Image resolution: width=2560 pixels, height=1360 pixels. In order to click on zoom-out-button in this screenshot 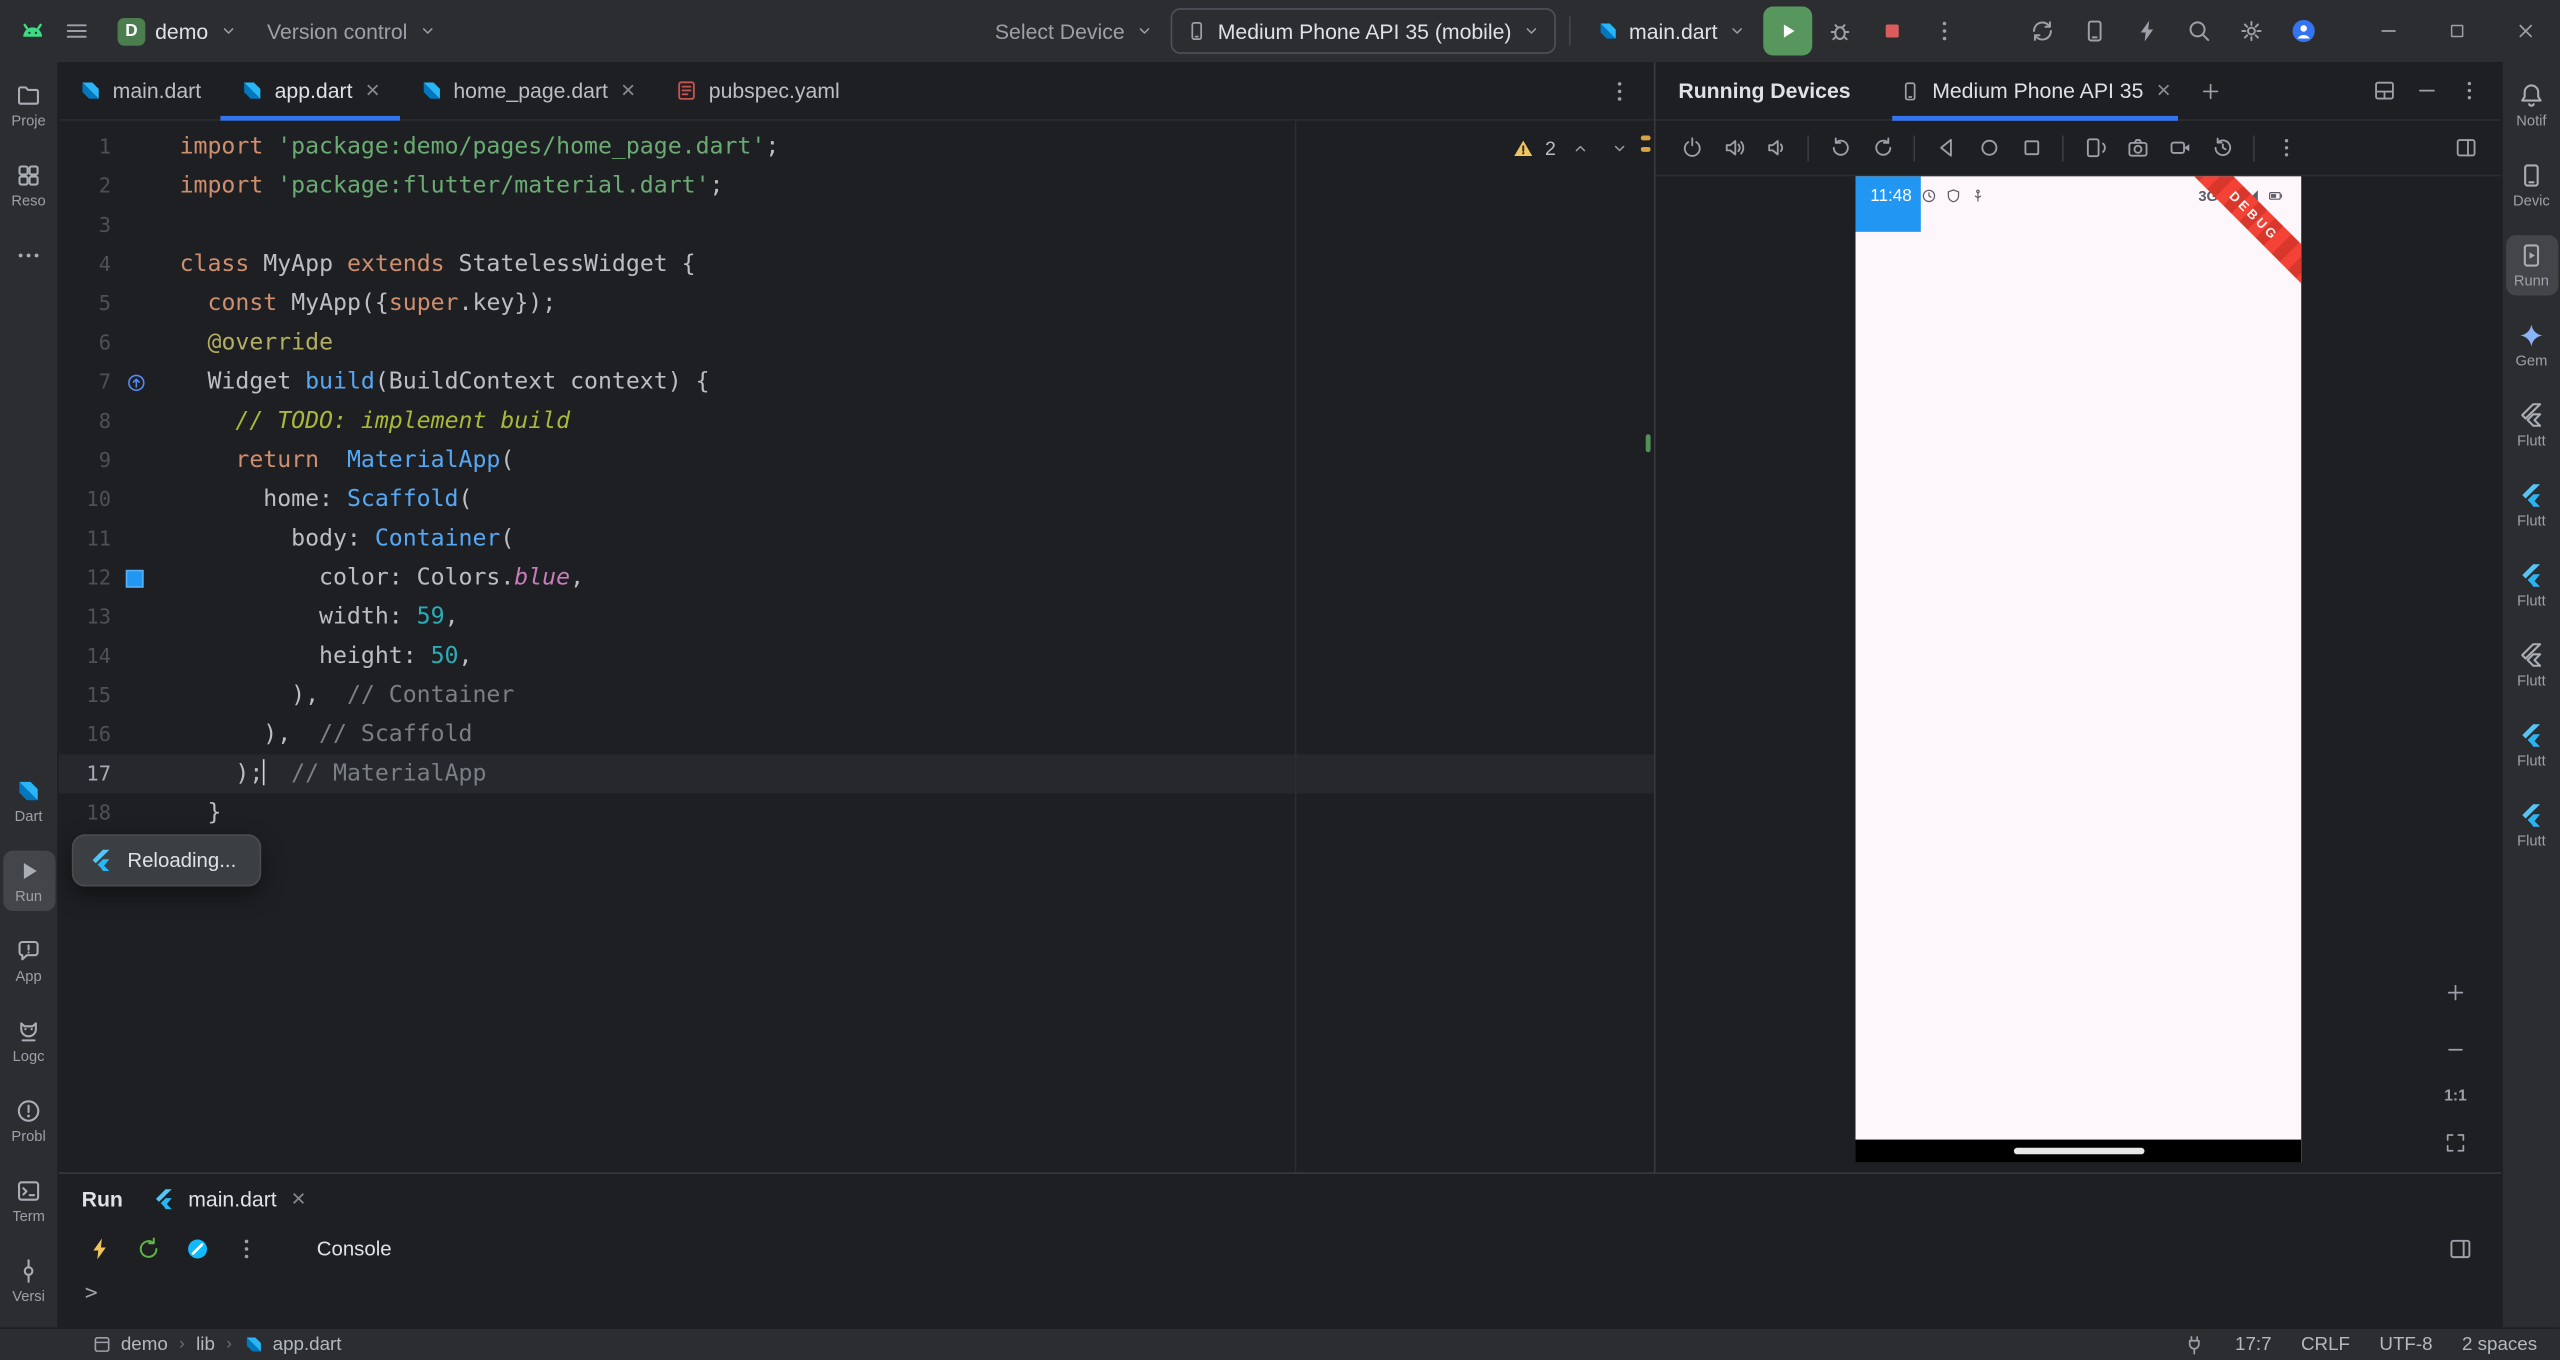, I will do `click(2455, 1049)`.